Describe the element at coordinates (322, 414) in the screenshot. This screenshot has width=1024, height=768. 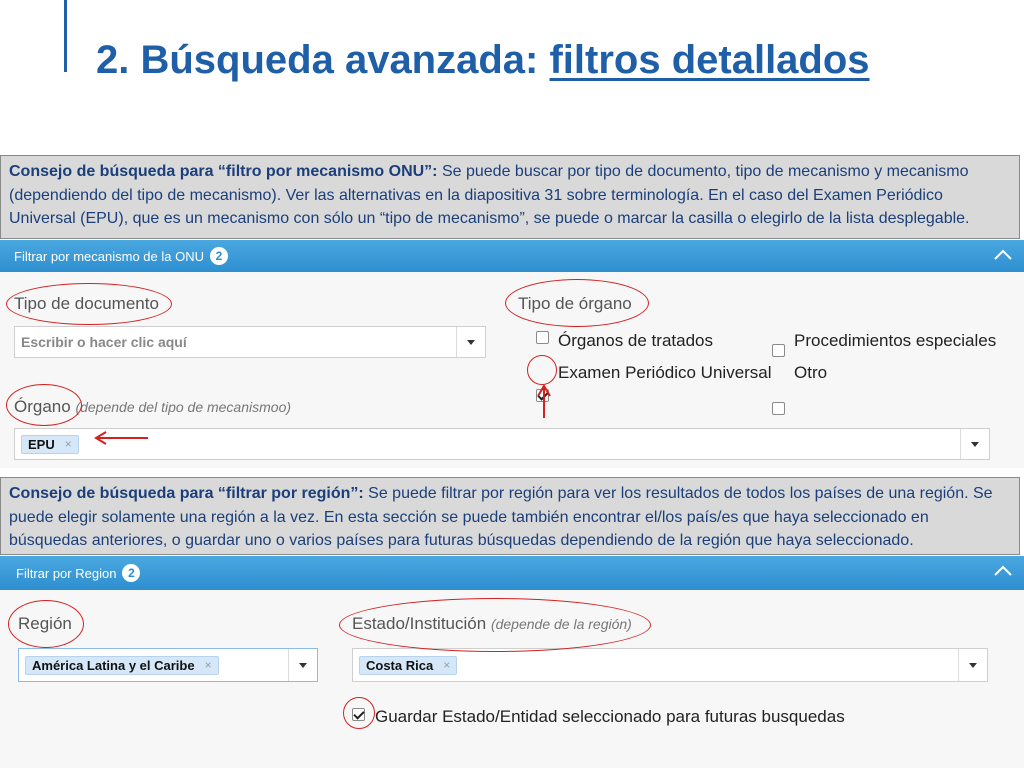
I see `annotation-arrows` at that location.